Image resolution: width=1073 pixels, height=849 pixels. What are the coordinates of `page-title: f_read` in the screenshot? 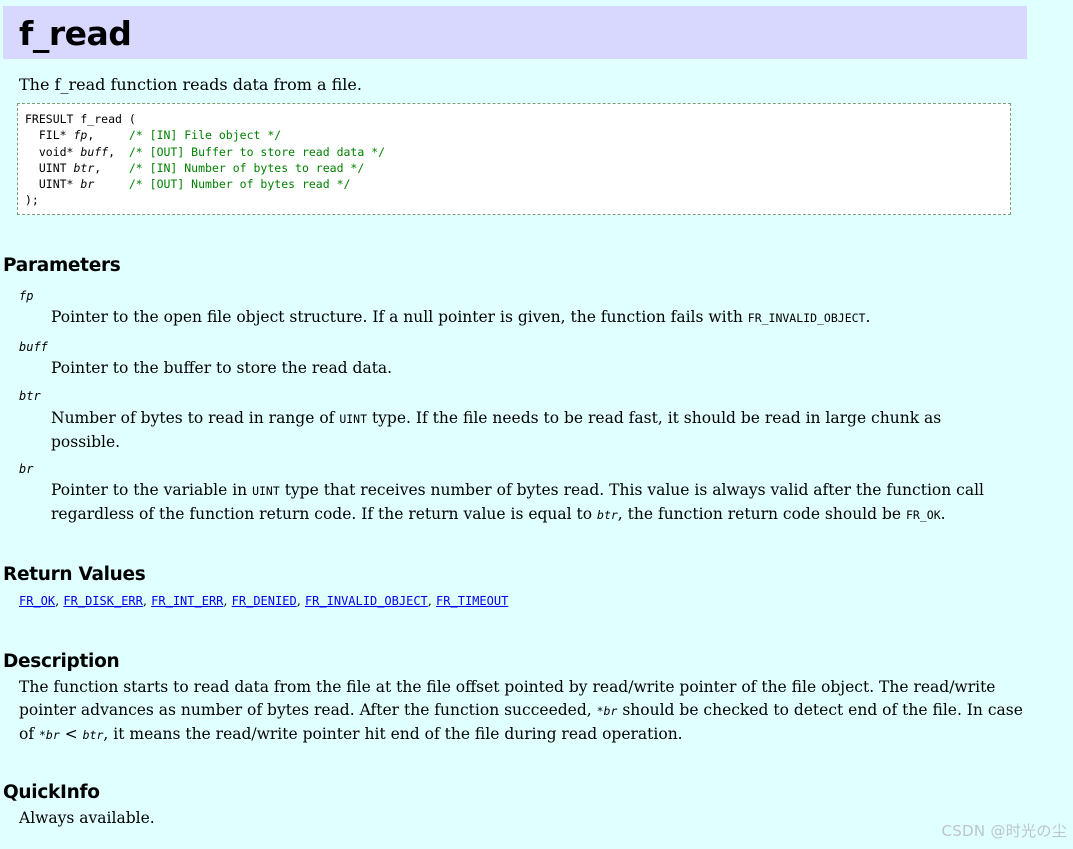 It's located at (75, 33).